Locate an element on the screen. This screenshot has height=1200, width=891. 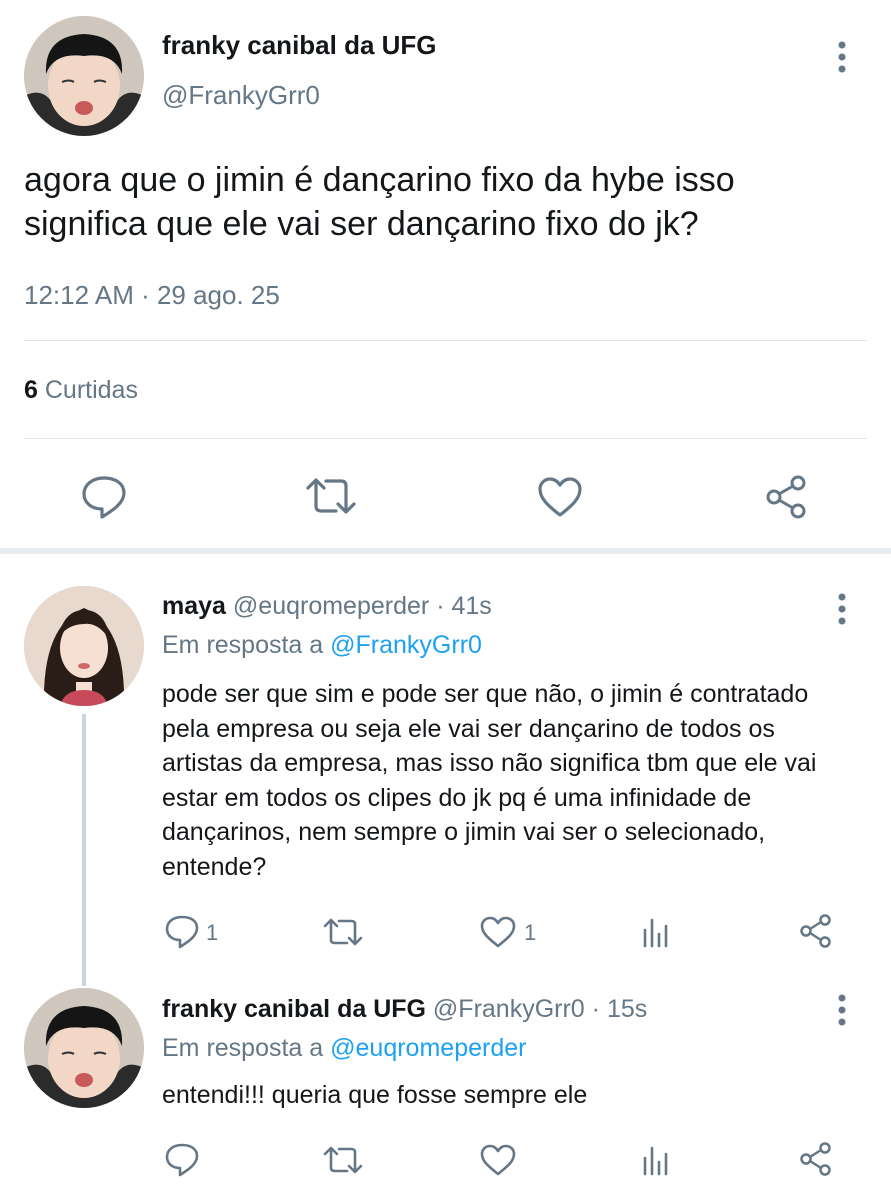
main-display-name: franky canibal da UFG is located at coordinates (299, 45).